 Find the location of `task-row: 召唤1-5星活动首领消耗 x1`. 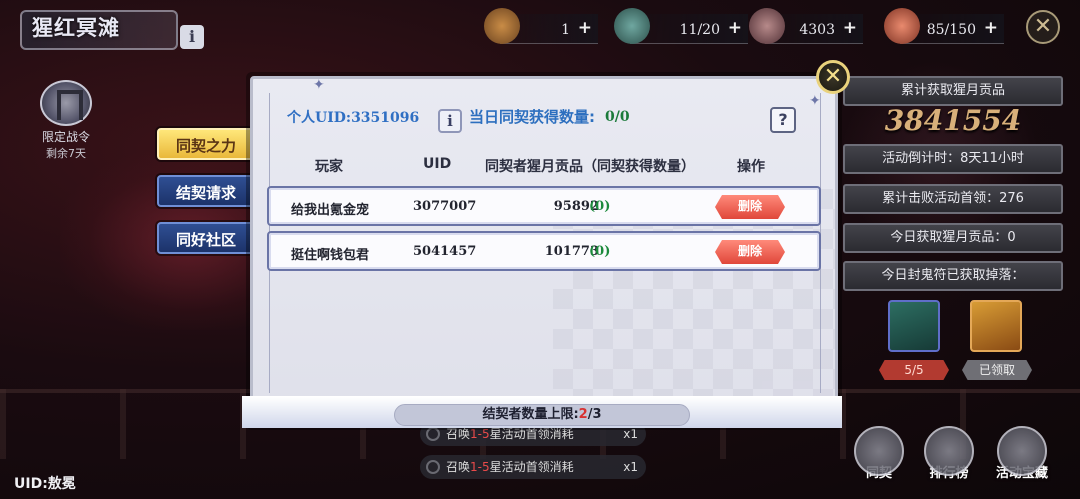

task-row: 召唤1-5星活动首领消耗 x1 is located at coordinates (533, 467).